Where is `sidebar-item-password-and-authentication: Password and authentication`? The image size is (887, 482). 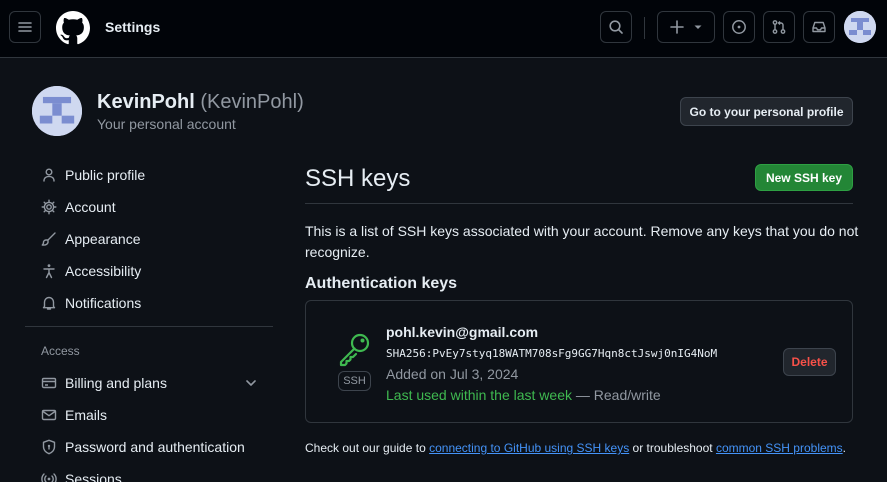 sidebar-item-password-and-authentication: Password and authentication is located at coordinates (152, 447).